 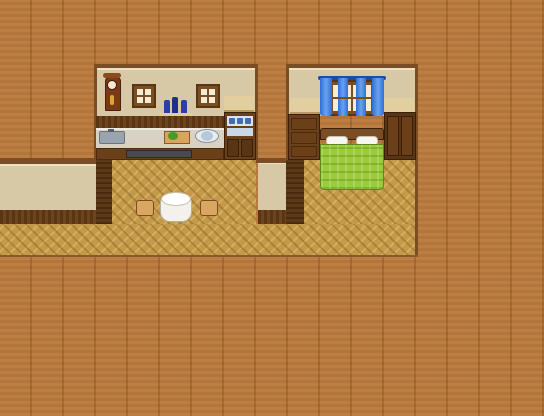 I want to click on bed-blanket, so click(x=352, y=167).